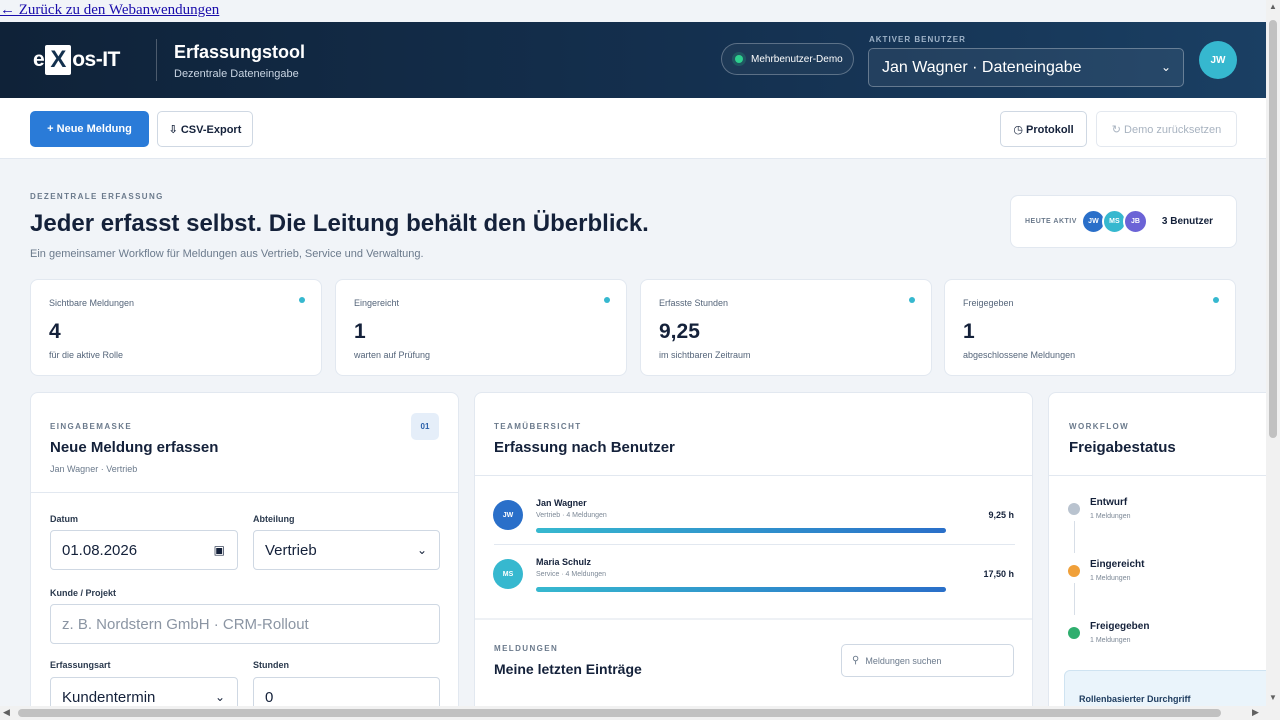 The height and width of the screenshot is (720, 1280). What do you see at coordinates (1122, 447) in the screenshot?
I see `workflow-title: Freigabestatus` at bounding box center [1122, 447].